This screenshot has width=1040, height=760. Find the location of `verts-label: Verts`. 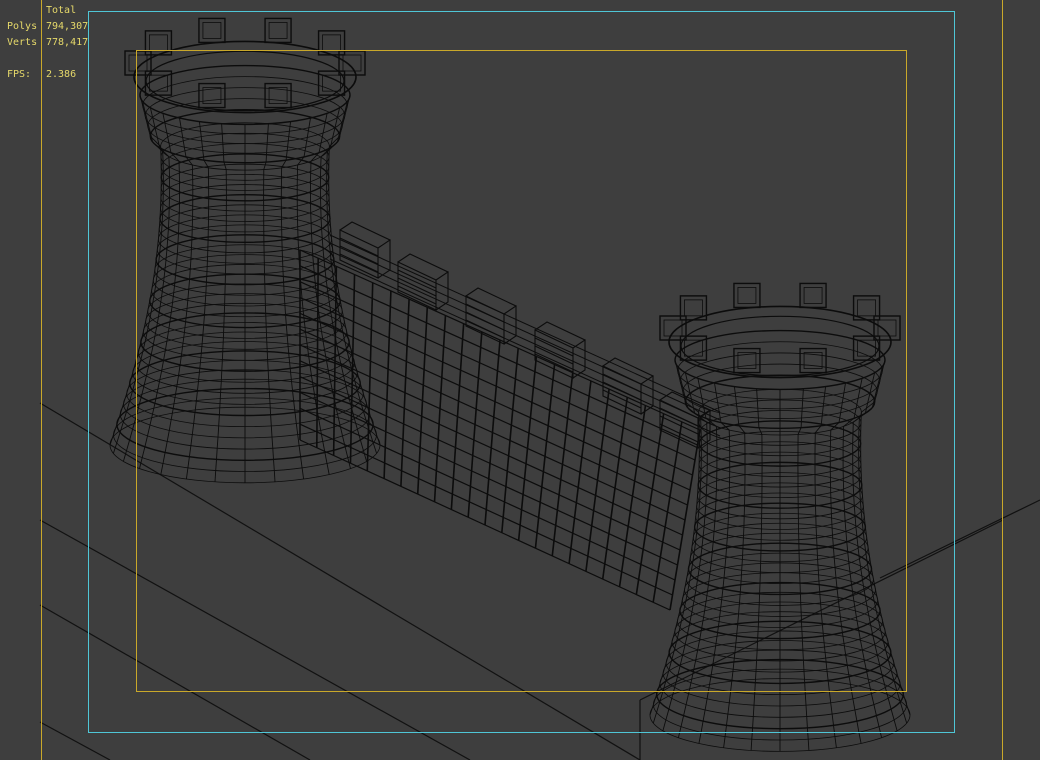

verts-label: Verts is located at coordinates (22, 42).